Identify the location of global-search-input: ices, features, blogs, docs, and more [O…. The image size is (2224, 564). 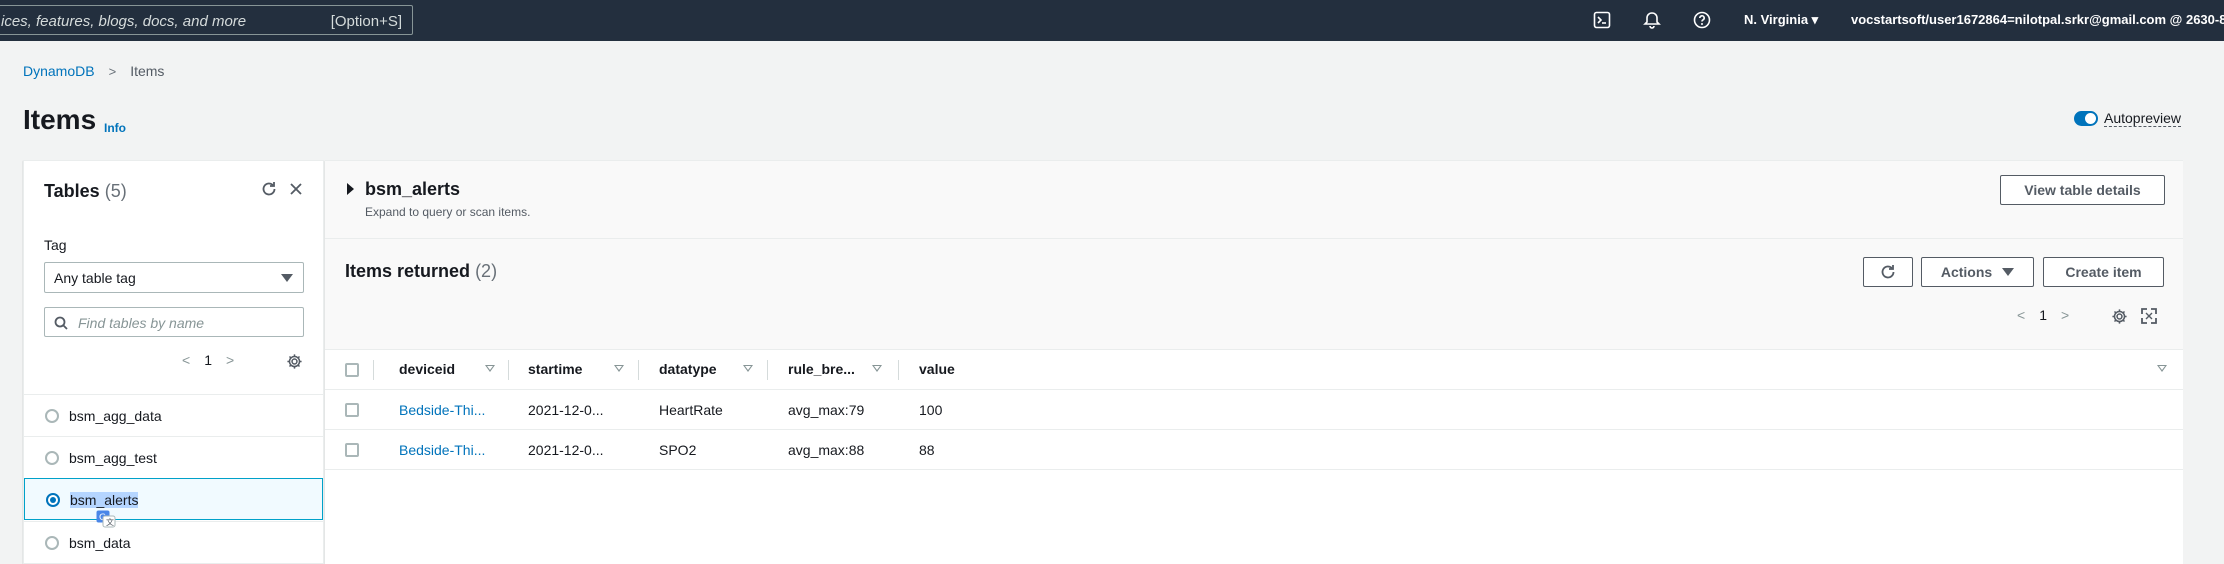
(206, 20).